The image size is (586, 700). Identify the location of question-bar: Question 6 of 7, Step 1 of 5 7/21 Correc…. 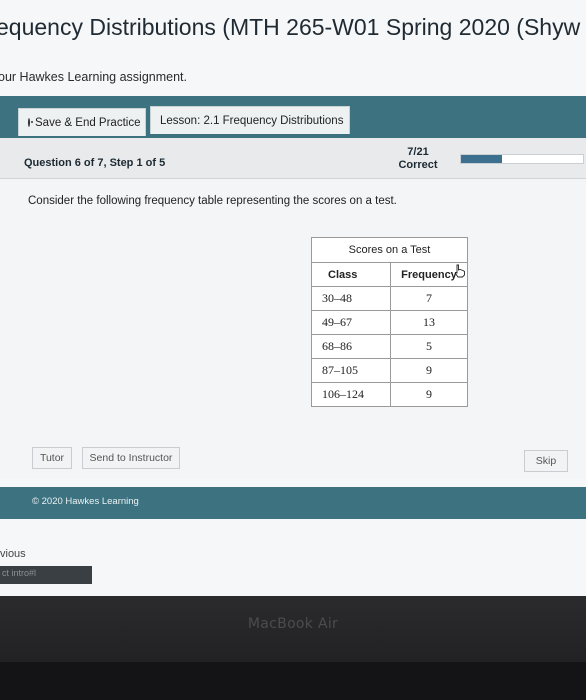
(293, 158).